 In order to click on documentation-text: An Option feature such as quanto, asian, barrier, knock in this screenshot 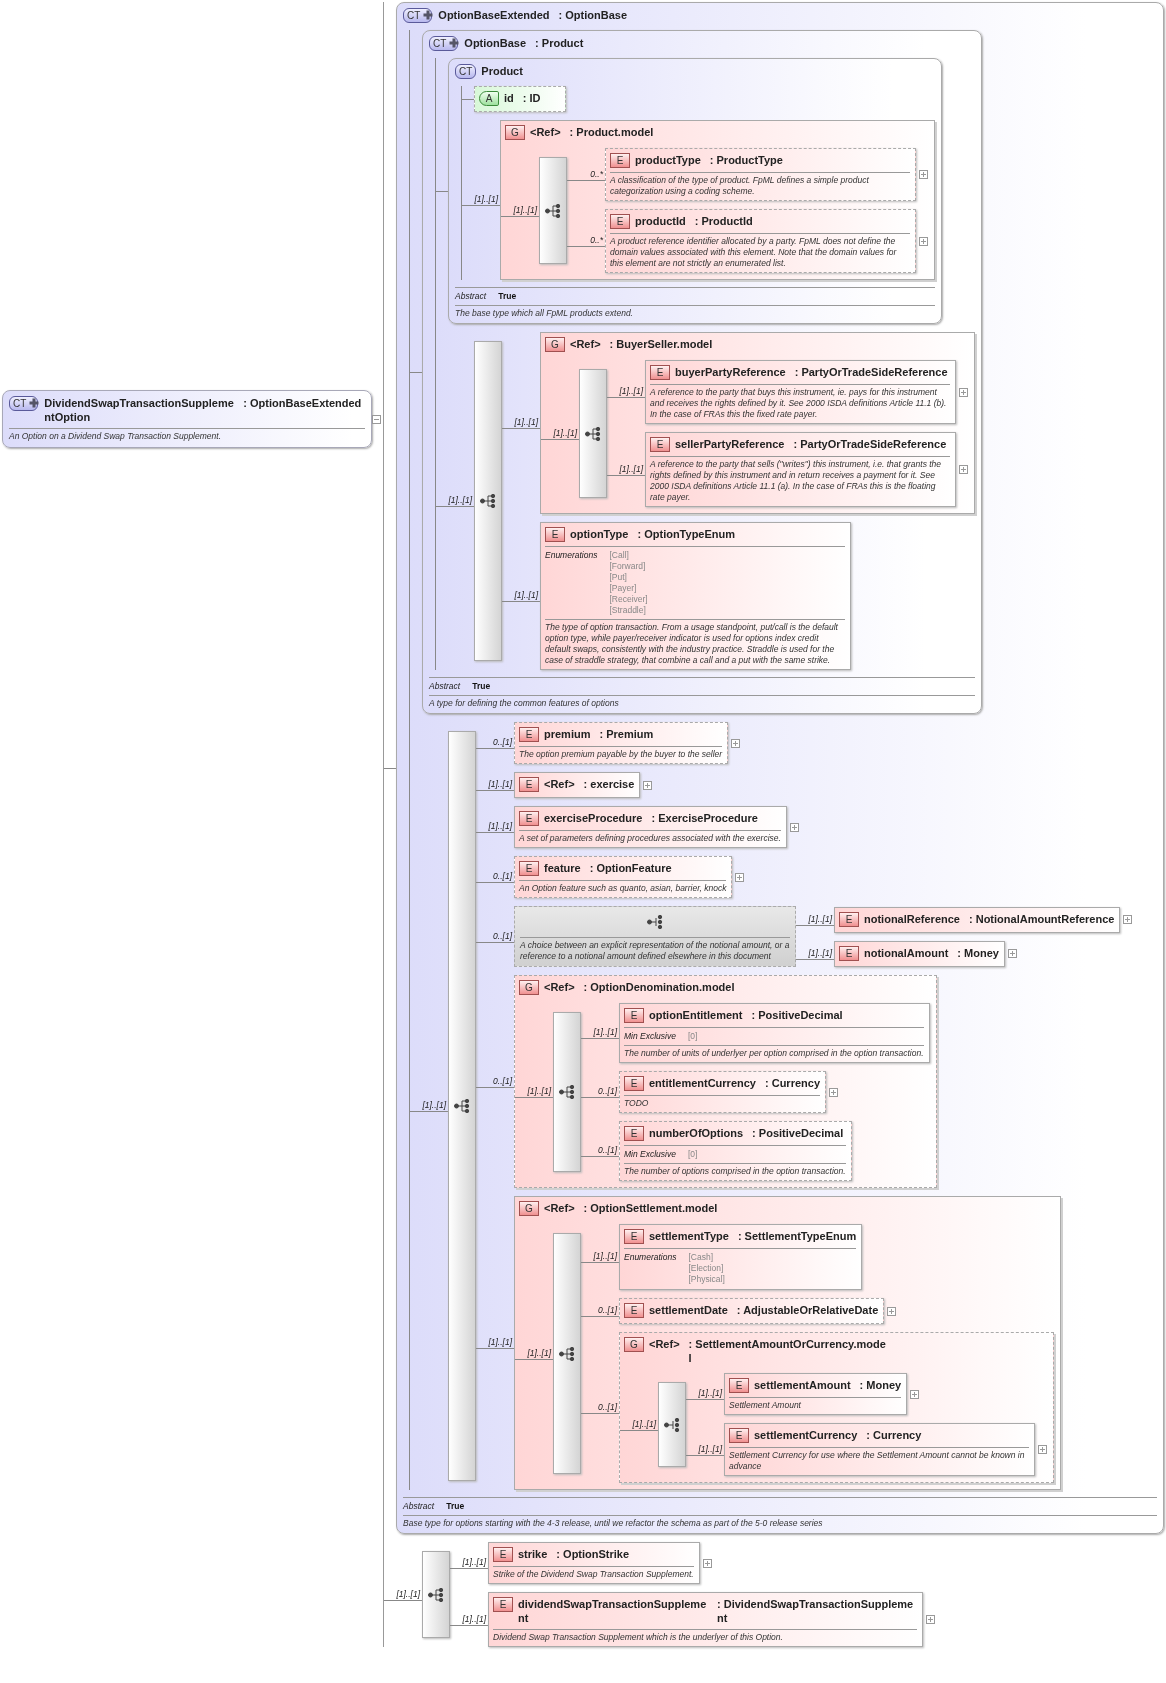, I will do `click(623, 888)`.